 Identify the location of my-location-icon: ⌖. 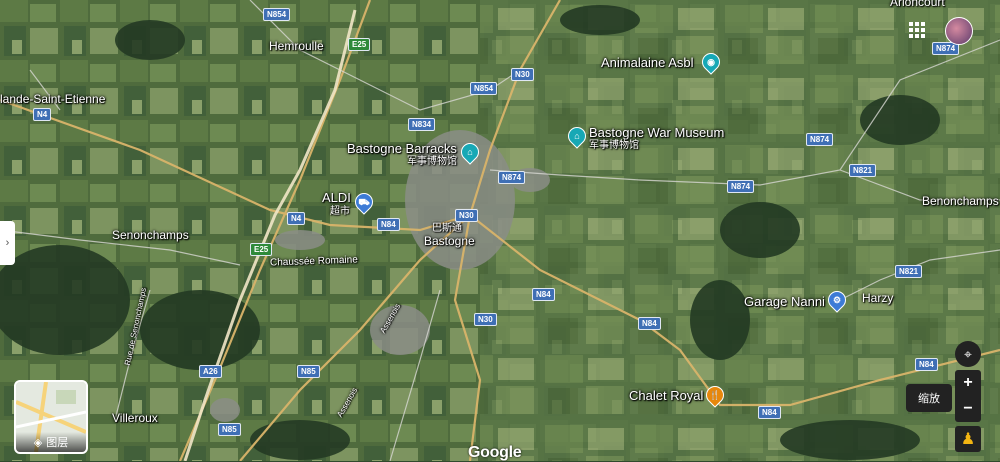
(968, 353).